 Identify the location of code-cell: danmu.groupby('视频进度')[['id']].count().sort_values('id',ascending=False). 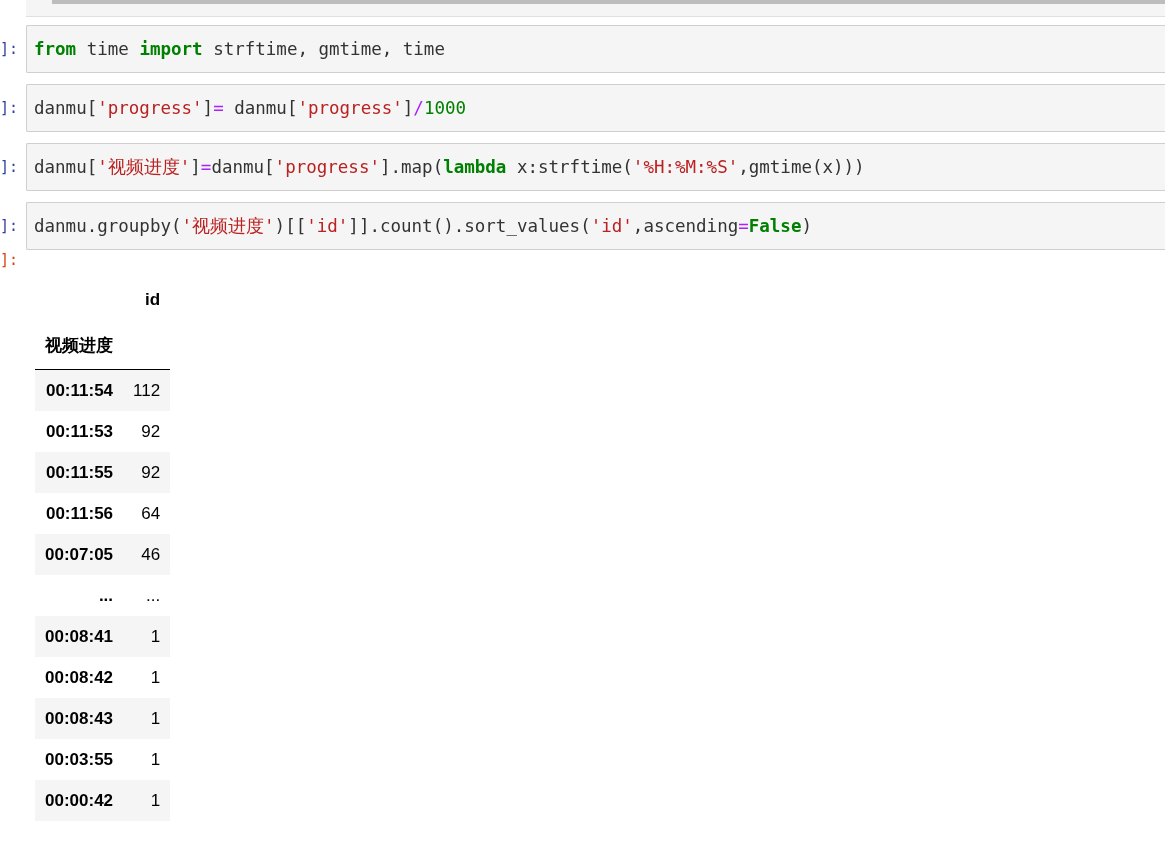
(595, 226).